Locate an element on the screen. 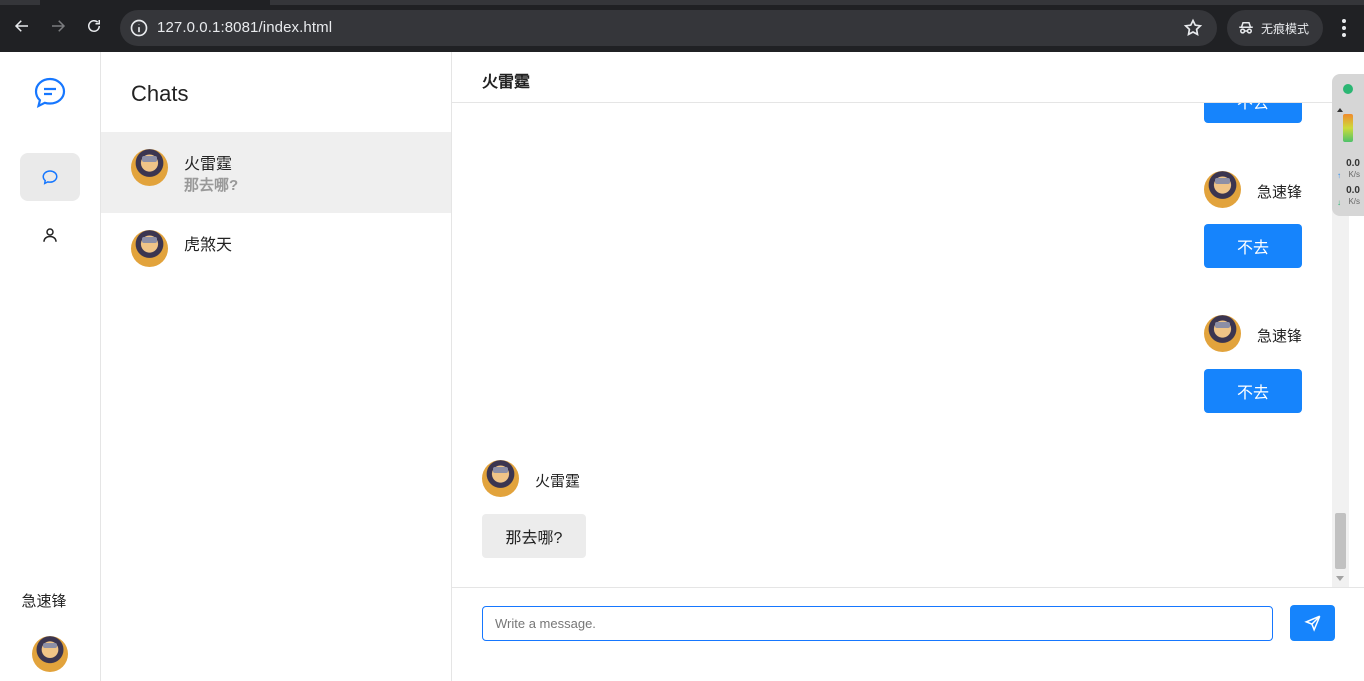  chat-list-item: 虎煞天 is located at coordinates (276, 253).